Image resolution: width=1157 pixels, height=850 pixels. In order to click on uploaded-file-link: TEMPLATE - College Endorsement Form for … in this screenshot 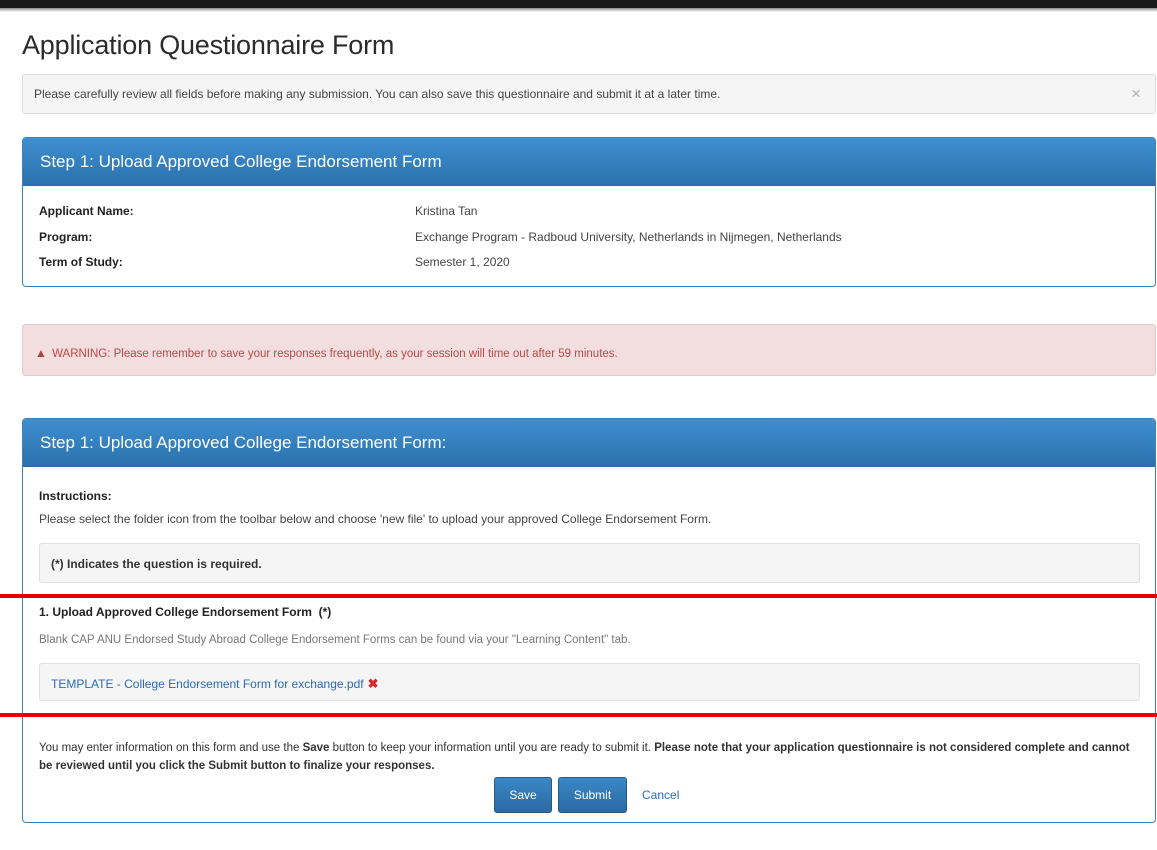, I will do `click(207, 684)`.